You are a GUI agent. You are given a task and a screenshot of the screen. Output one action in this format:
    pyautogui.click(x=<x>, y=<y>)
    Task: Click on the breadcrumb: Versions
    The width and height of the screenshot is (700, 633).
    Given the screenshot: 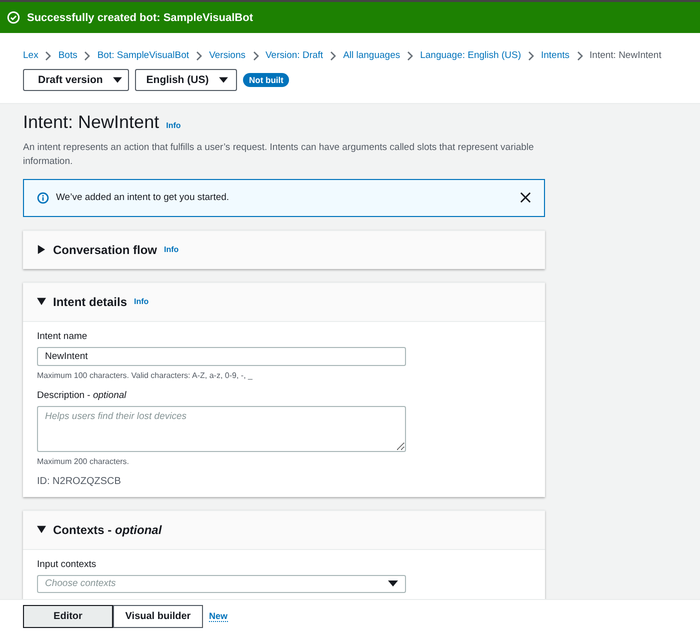 What is the action you would take?
    pyautogui.click(x=227, y=55)
    